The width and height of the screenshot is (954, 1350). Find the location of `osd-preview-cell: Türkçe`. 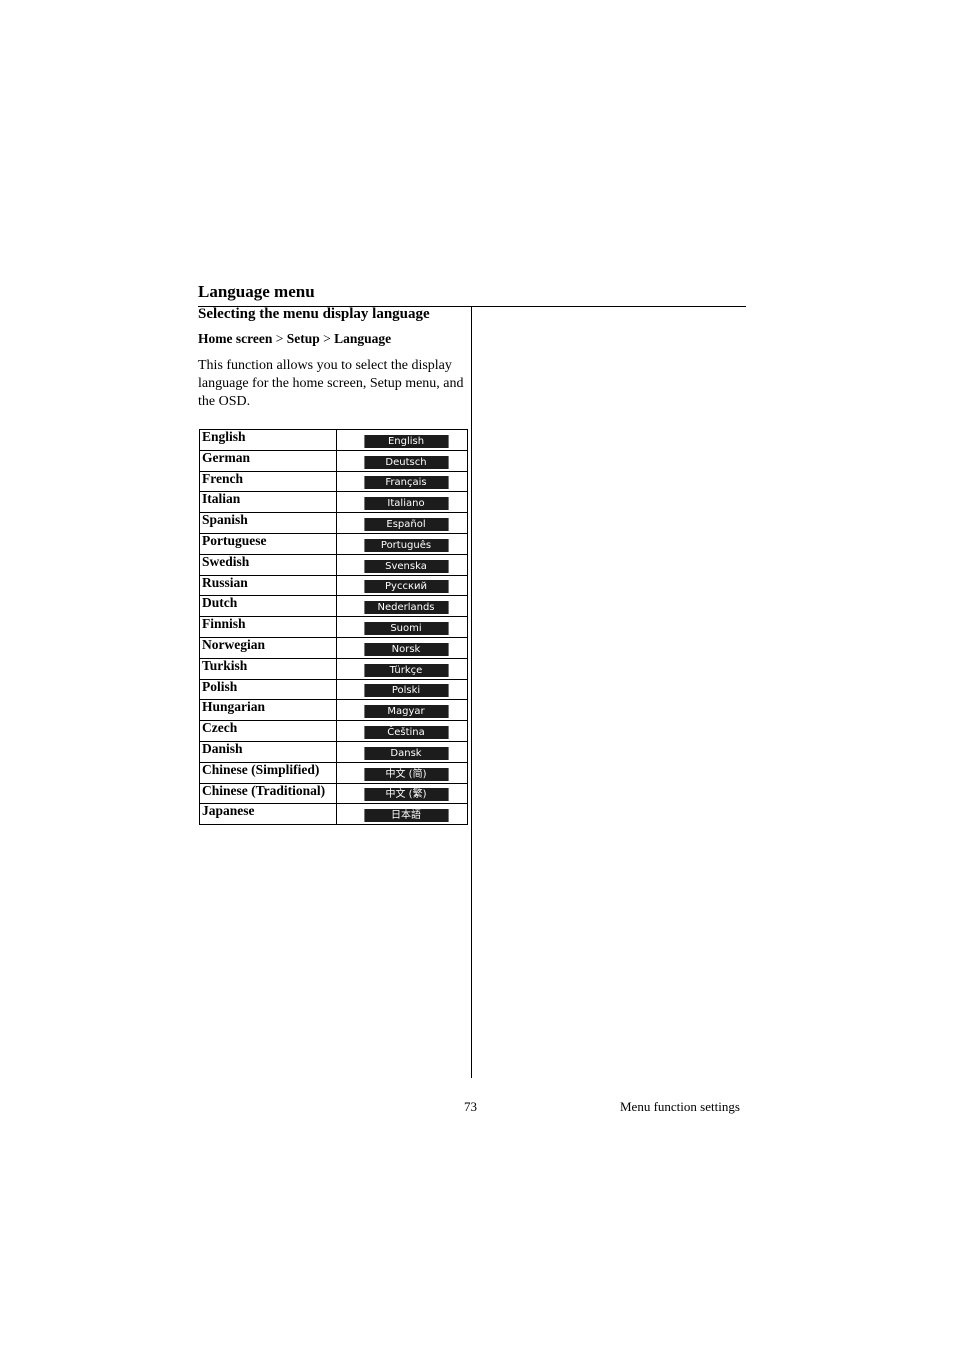

osd-preview-cell: Türkçe is located at coordinates (402, 668).